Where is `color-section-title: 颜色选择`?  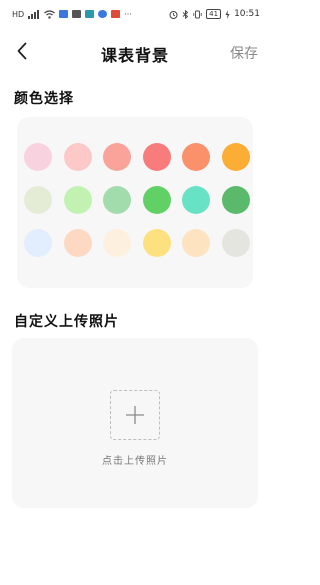 color-section-title: 颜色选择 is located at coordinates (44, 99).